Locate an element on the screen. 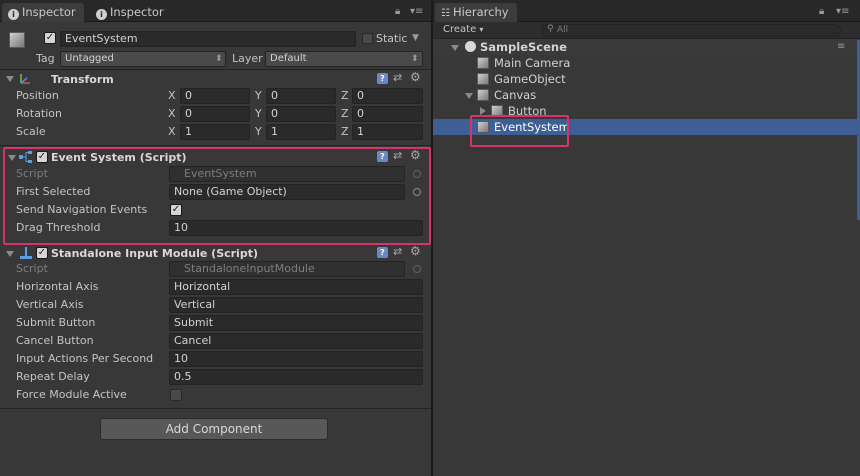 This screenshot has height=476, width=860. layer-dropdown-icon: ⬍ is located at coordinates (415, 59).